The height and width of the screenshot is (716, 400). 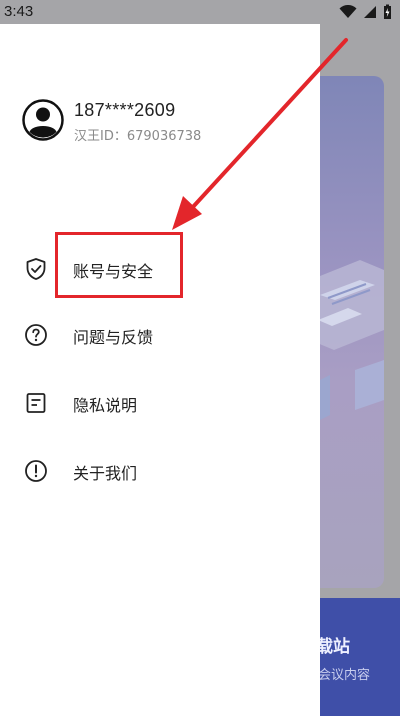 I want to click on shield-check-icon, so click(x=36, y=269).